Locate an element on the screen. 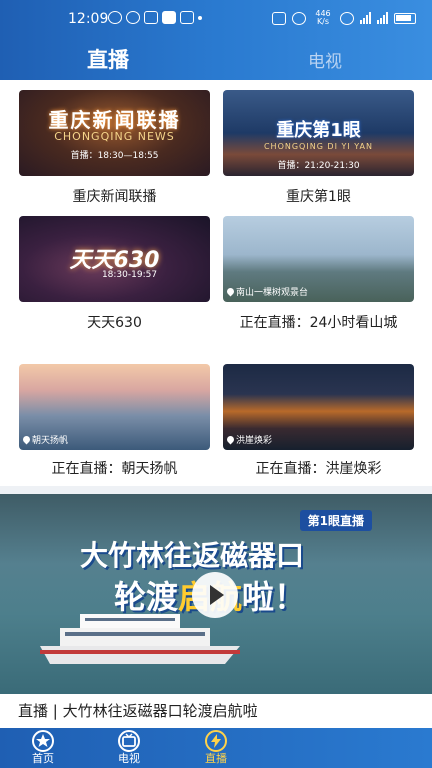 Image resolution: width=432 pixels, height=768 pixels. system-icons: 446 K/s is located at coordinates (344, 18).